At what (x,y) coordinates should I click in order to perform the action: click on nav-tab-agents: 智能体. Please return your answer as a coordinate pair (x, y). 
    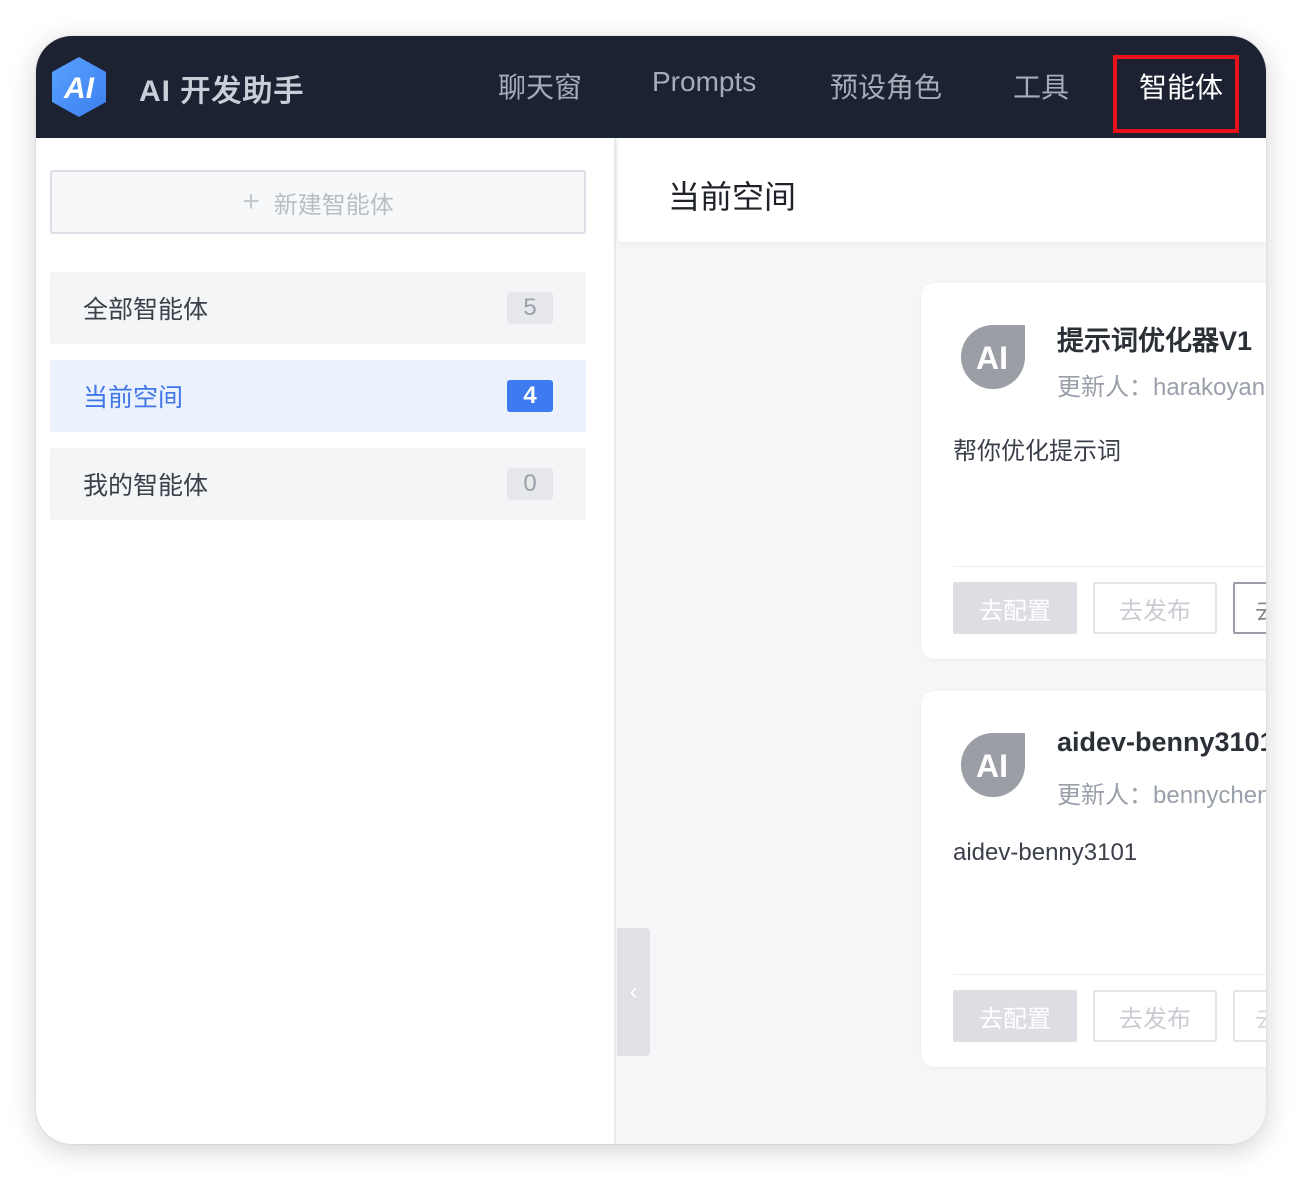
    Looking at the image, I should click on (1181, 86).